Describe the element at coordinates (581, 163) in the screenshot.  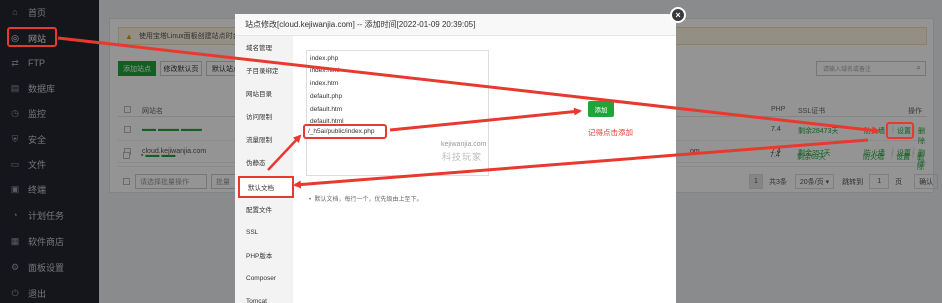
I see `arrow-settings-to-default-doc` at that location.